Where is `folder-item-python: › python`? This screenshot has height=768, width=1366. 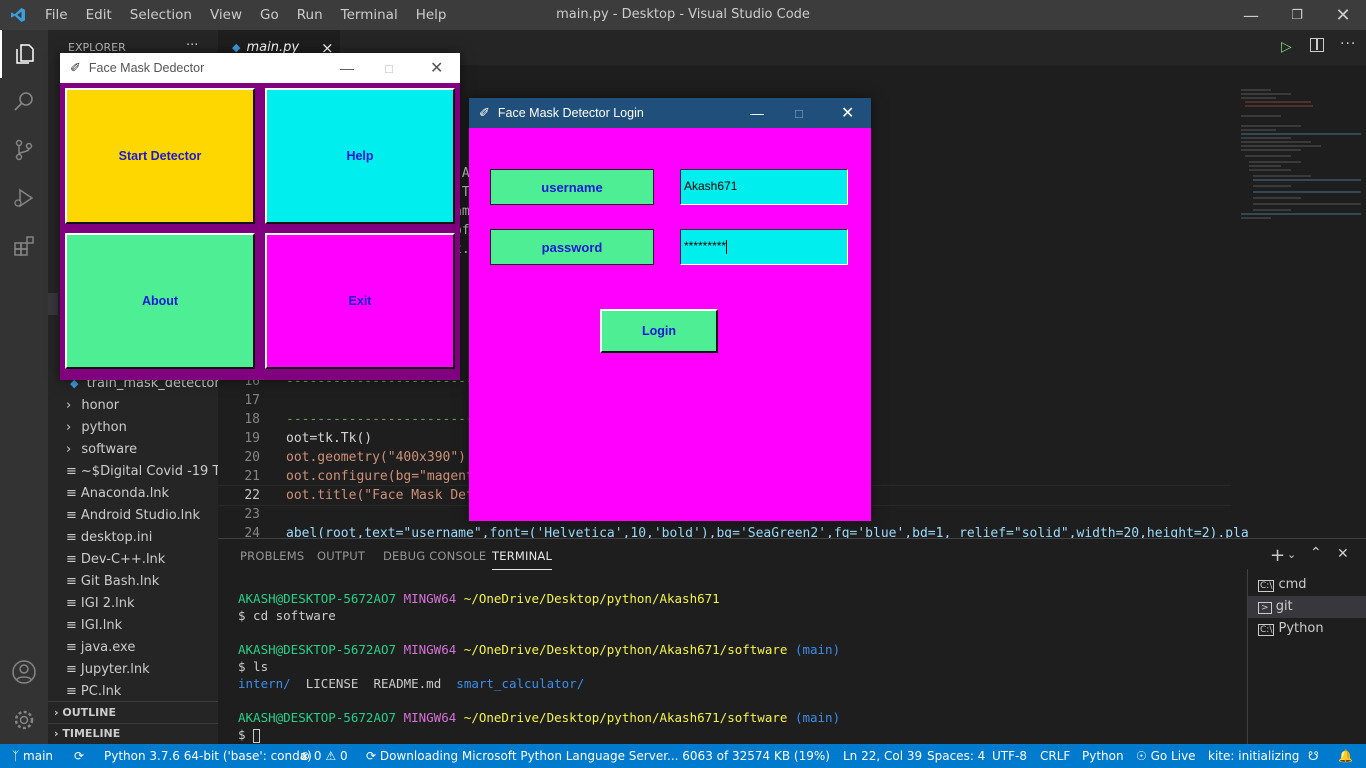 folder-item-python: › python is located at coordinates (133, 428).